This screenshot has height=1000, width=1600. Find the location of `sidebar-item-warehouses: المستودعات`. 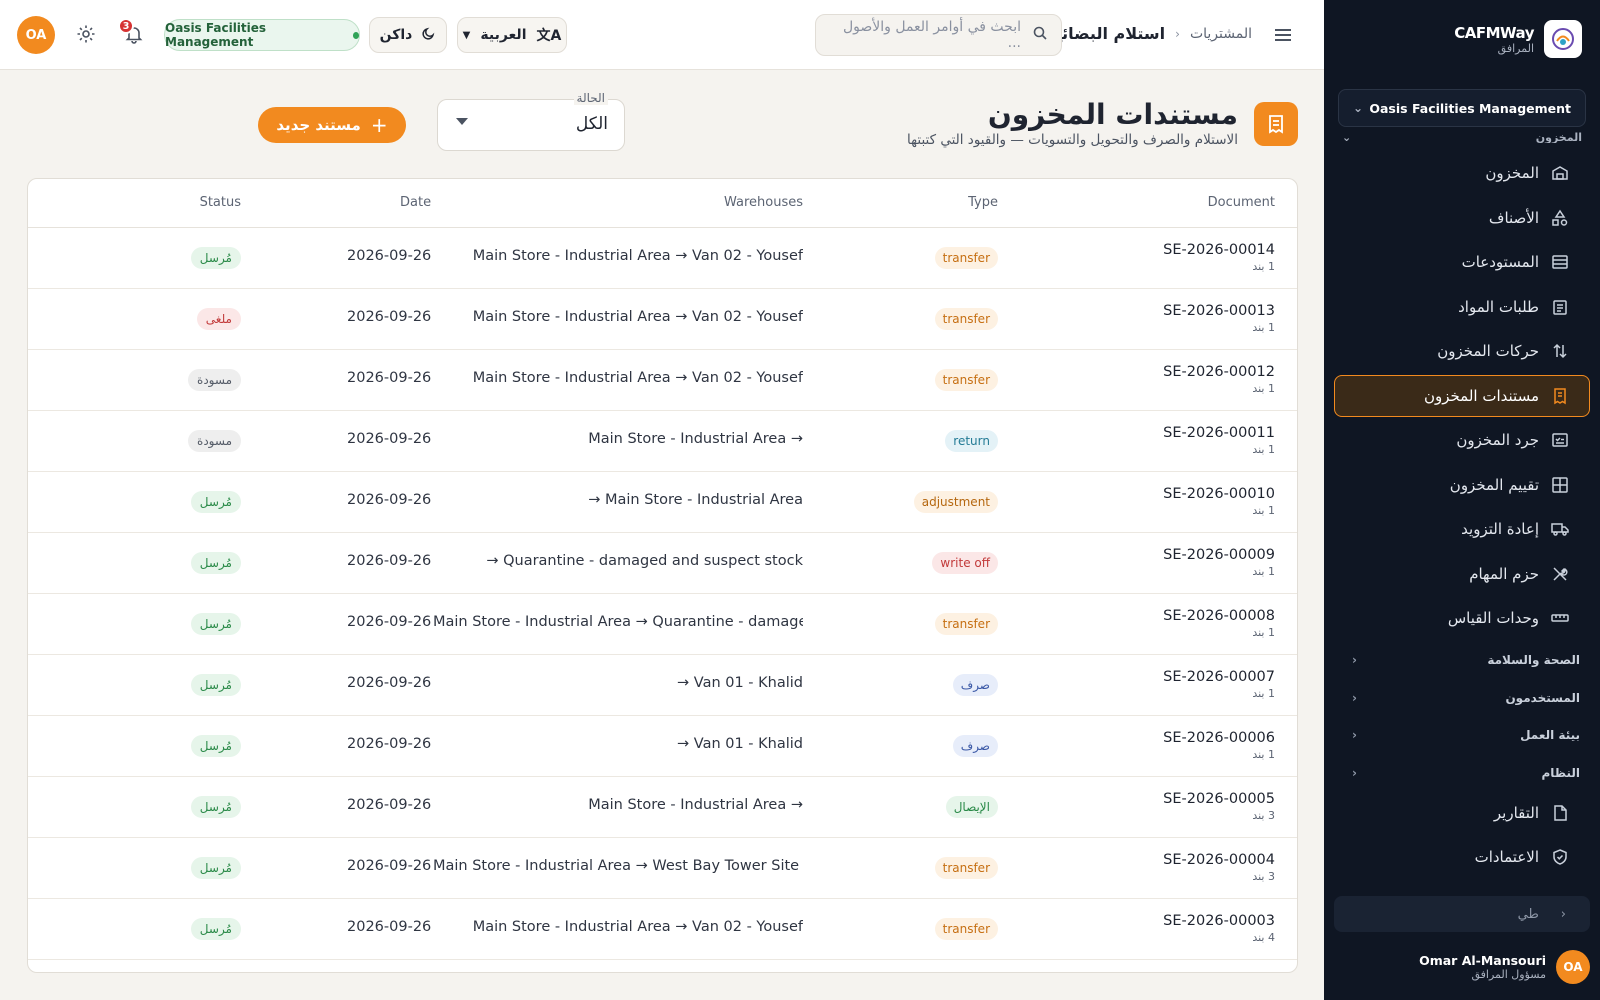

sidebar-item-warehouses: المستودعات is located at coordinates (1462, 262).